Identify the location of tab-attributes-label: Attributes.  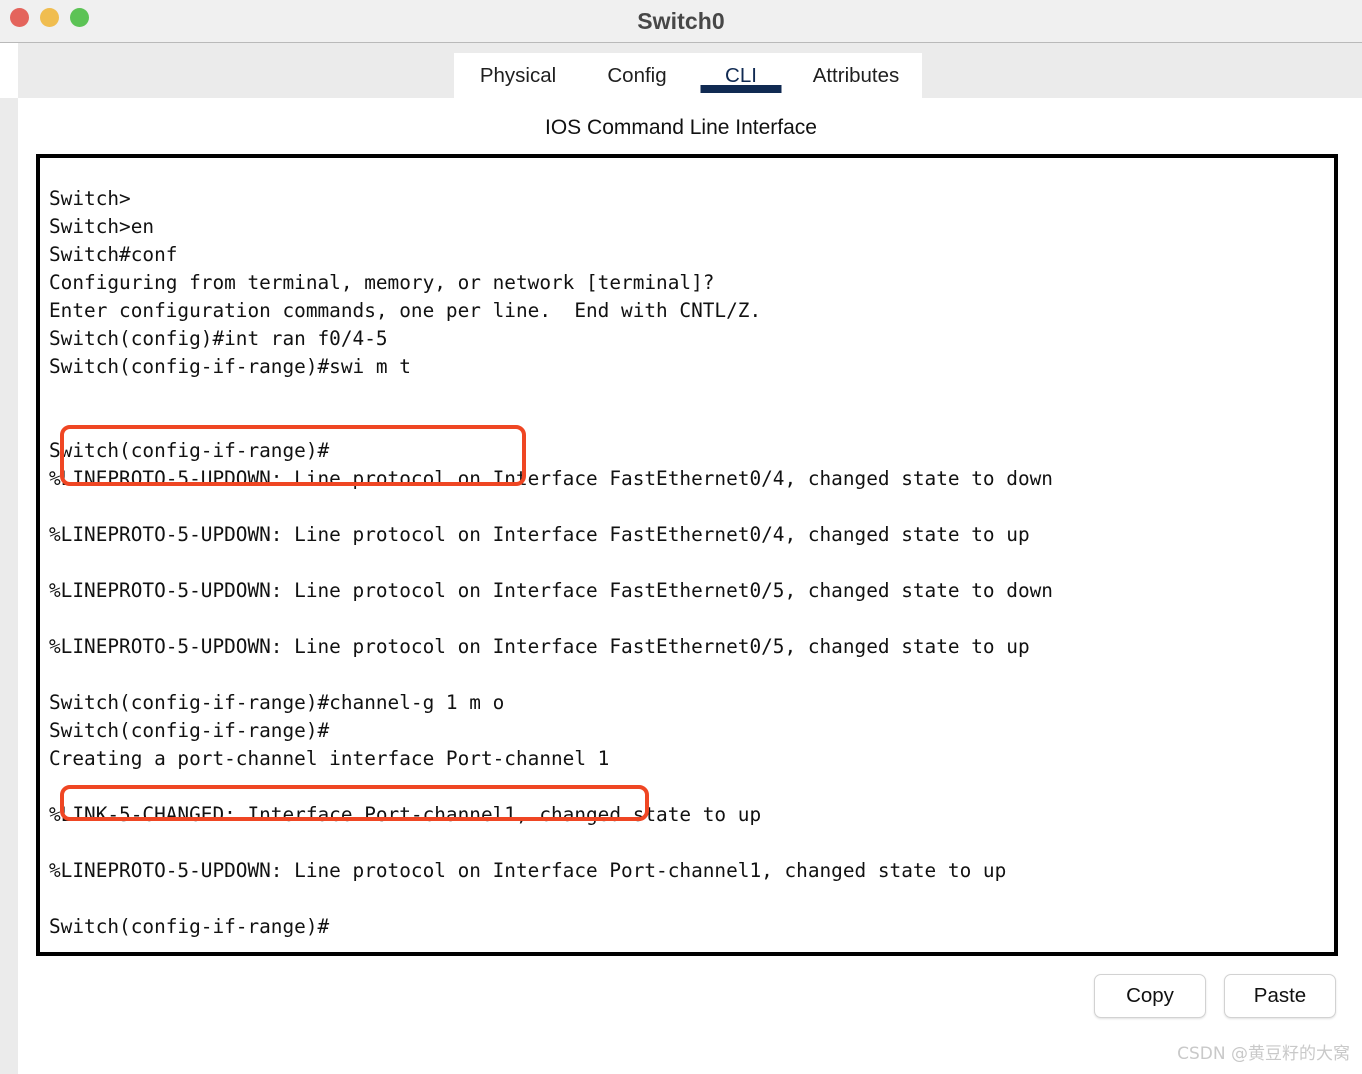
(856, 75).